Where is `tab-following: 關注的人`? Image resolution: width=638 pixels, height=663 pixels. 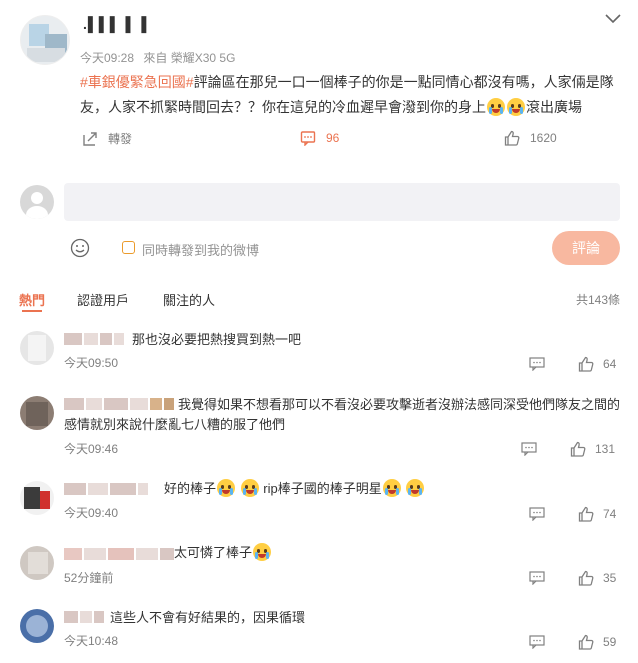
tab-following: 關注的人 is located at coordinates (189, 299).